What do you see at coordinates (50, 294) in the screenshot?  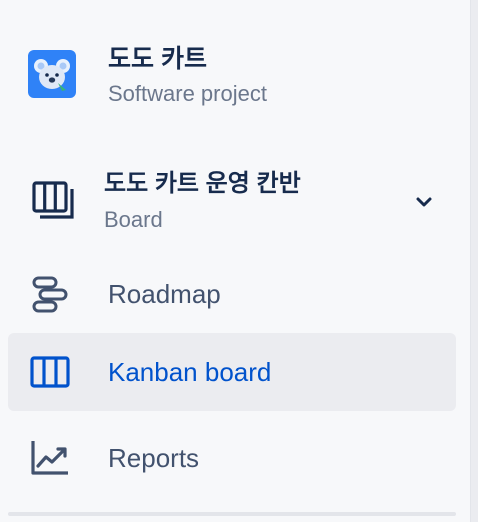 I see `roadmap-icon` at bounding box center [50, 294].